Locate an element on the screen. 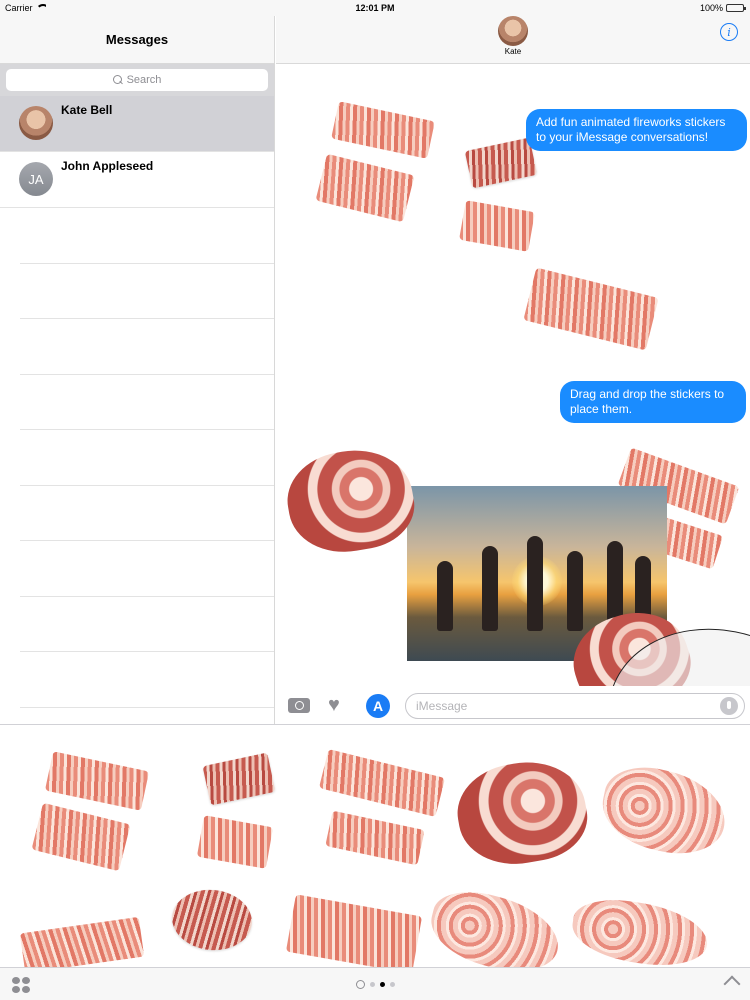 This screenshot has height=1000, width=750. bacon-star-sticker is located at coordinates (212, 920).